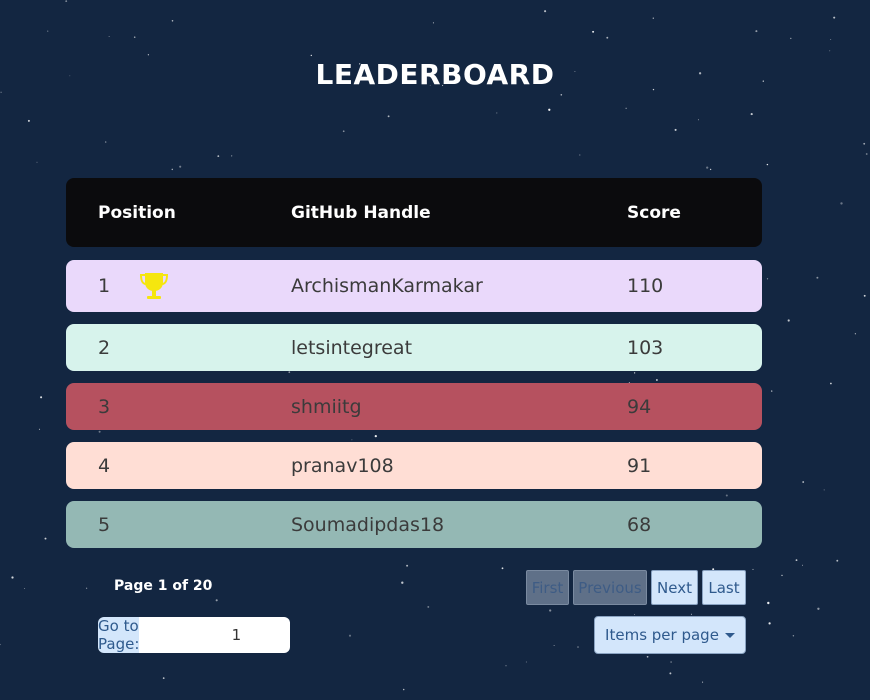 The width and height of the screenshot is (870, 700). What do you see at coordinates (104, 524) in the screenshot?
I see `row-position: 5` at bounding box center [104, 524].